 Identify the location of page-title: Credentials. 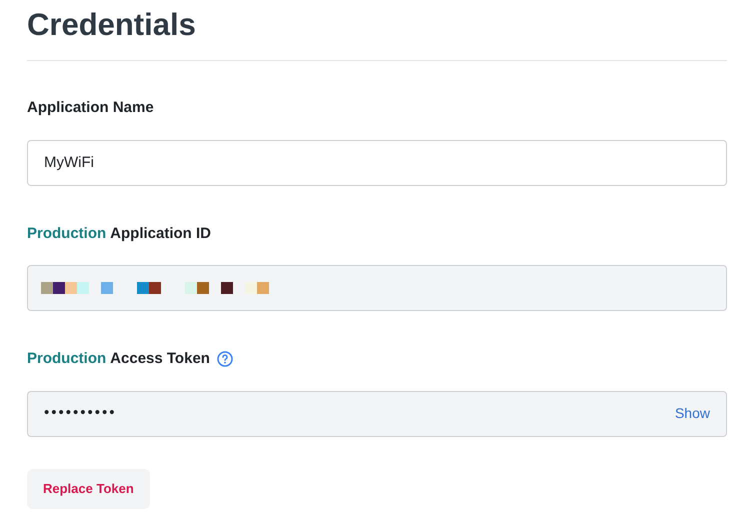
(377, 30).